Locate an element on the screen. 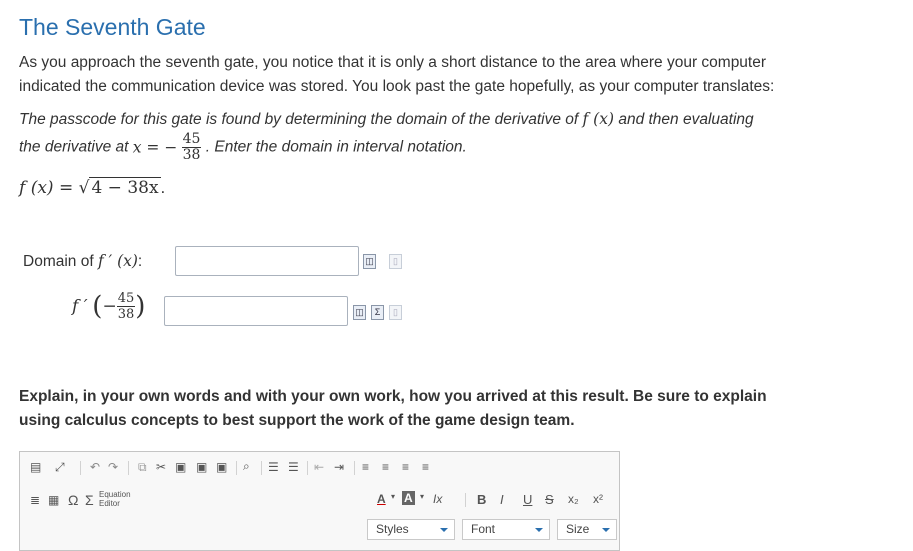 This screenshot has height=551, width=913. equation-editor-label-2: Editor is located at coordinates (109, 503).